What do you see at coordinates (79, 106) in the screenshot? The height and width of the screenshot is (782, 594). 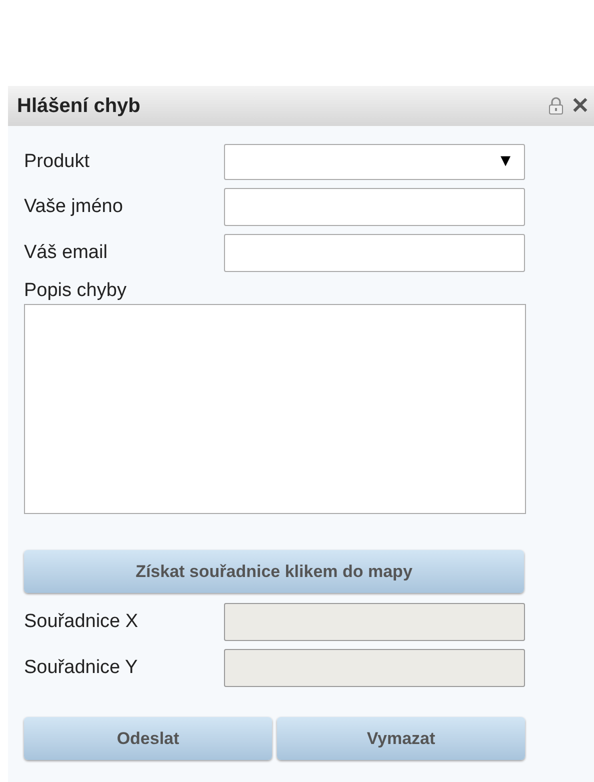 I see `window-title: Hlášení chyb` at bounding box center [79, 106].